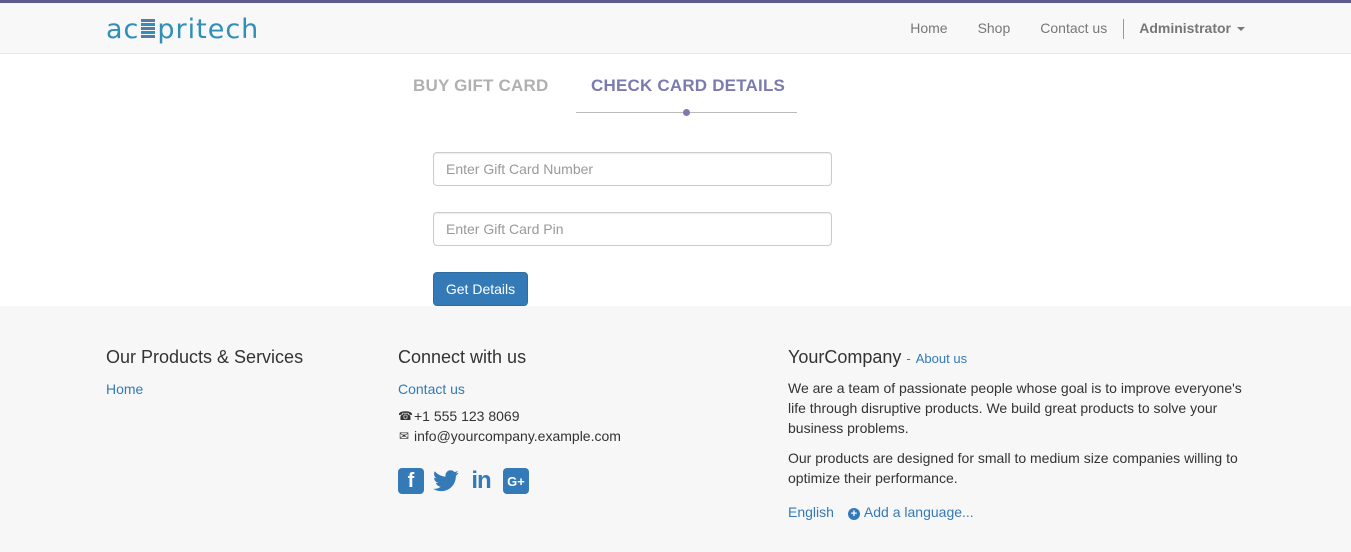 This screenshot has height=552, width=1351. Describe the element at coordinates (845, 357) in the screenshot. I see `company-name: YourCompany` at that location.